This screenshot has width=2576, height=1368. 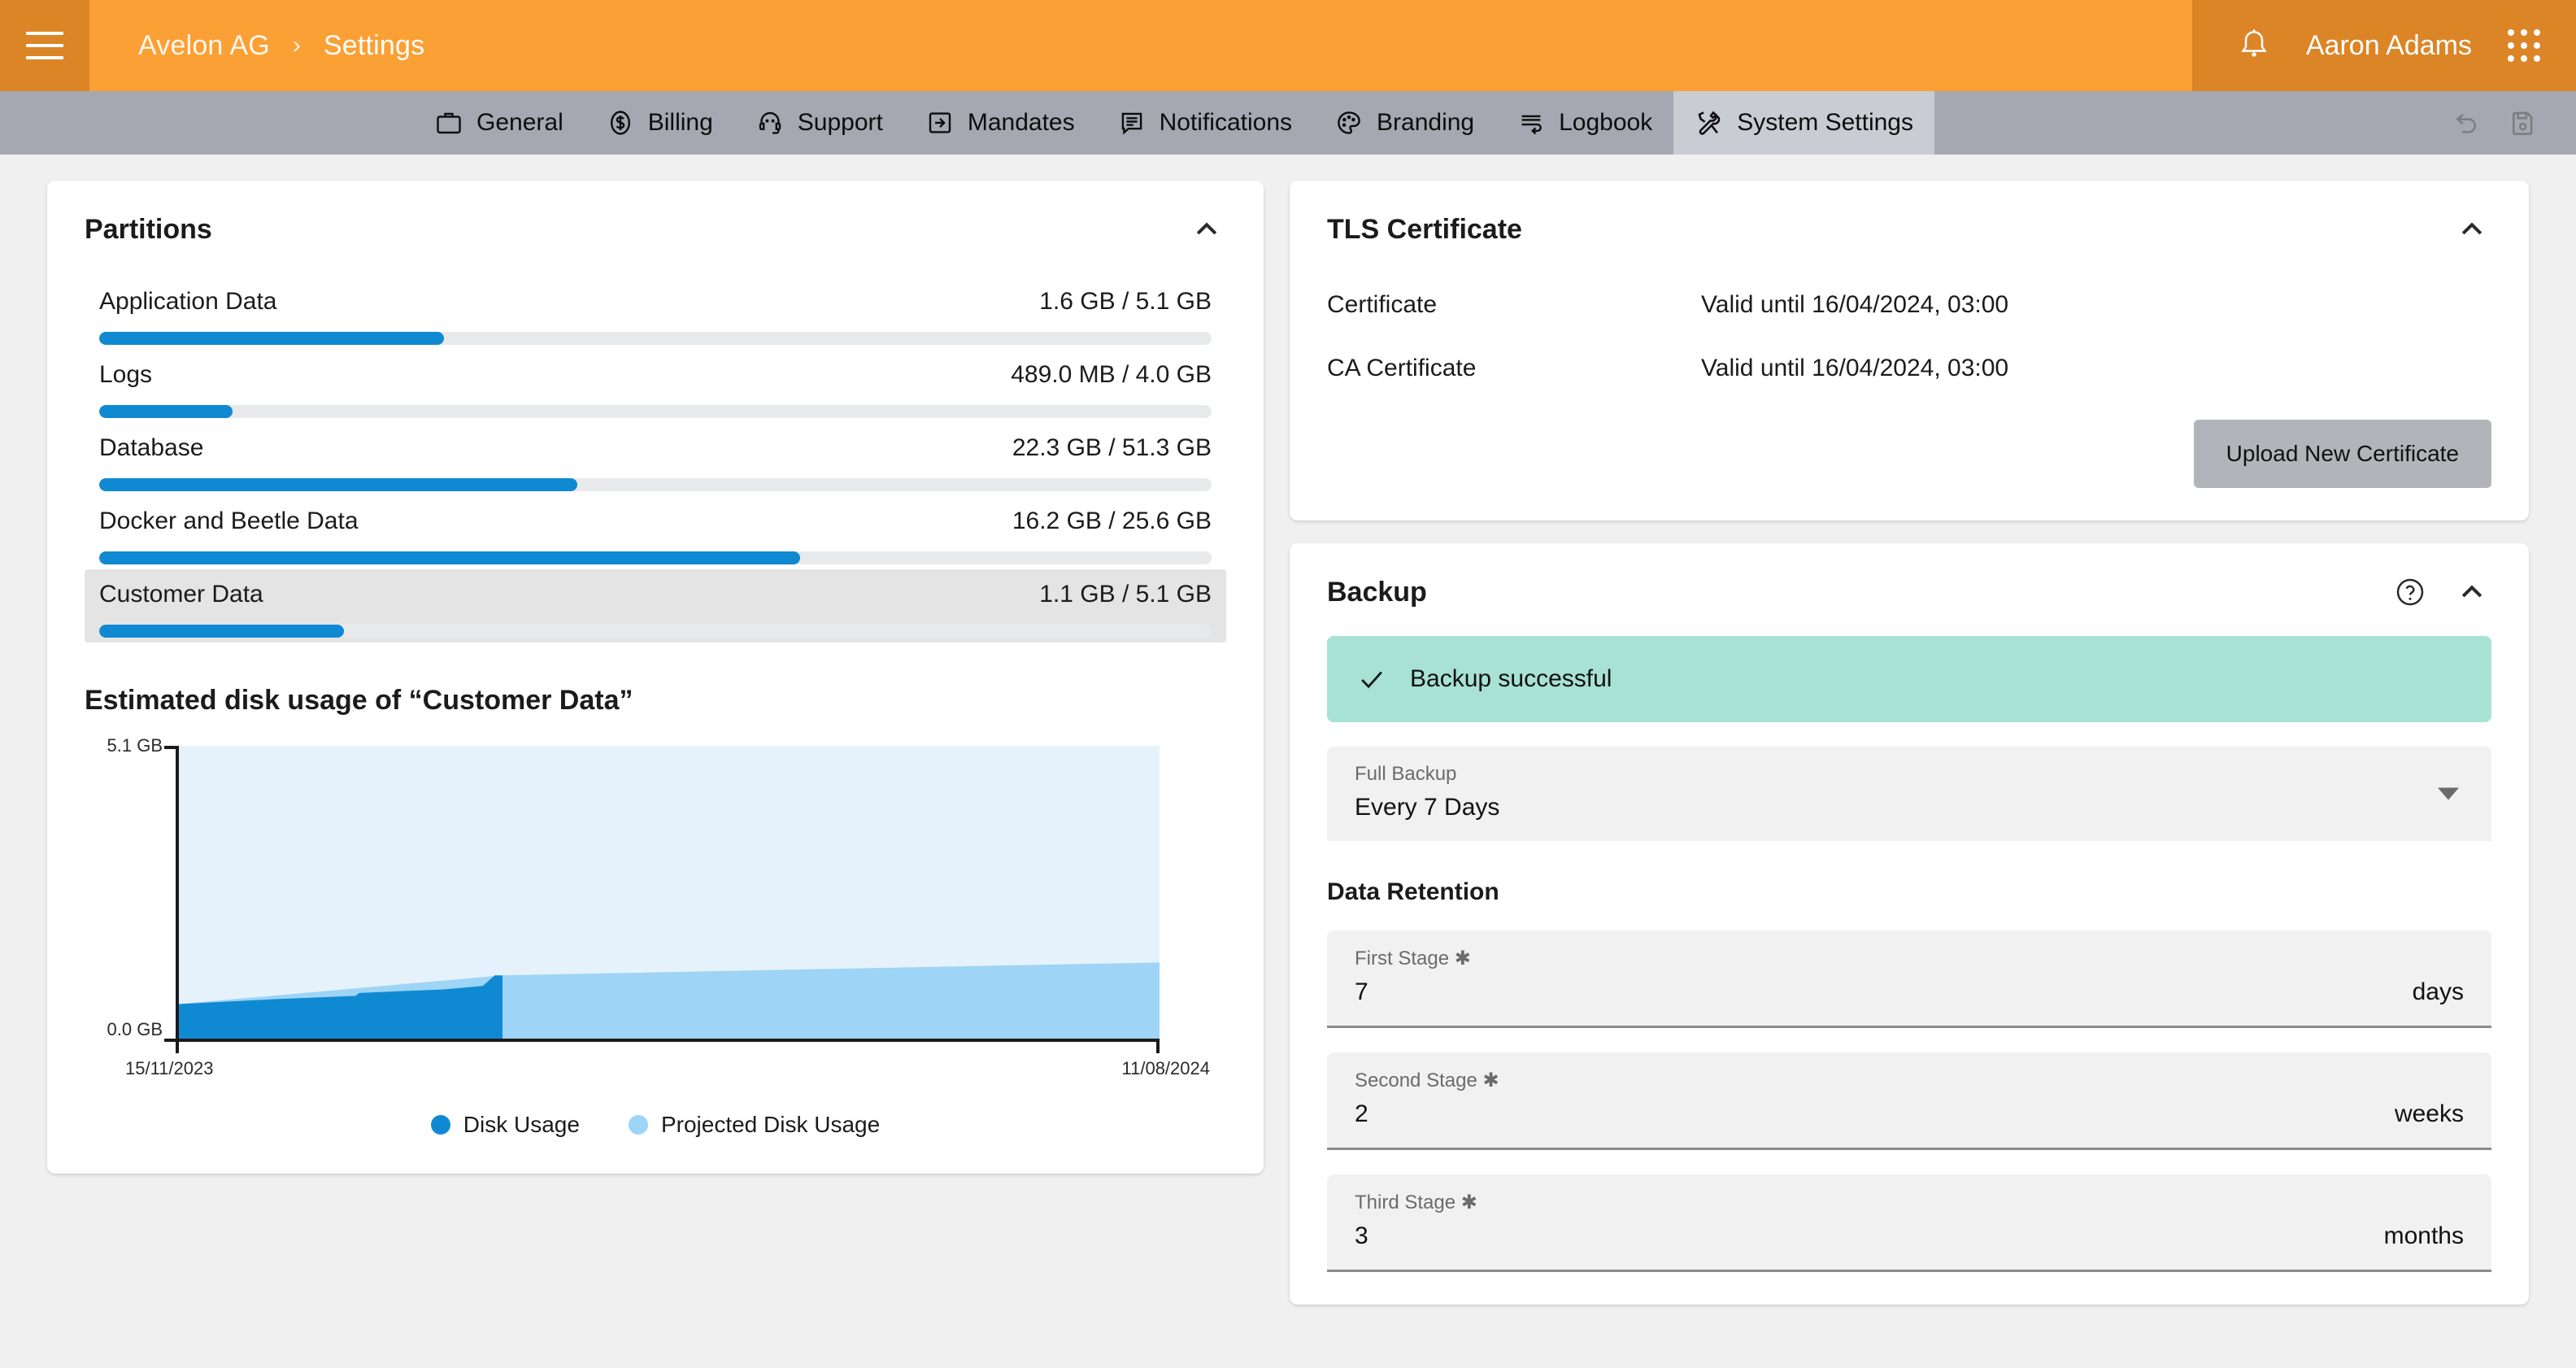 What do you see at coordinates (1402, 368) in the screenshot?
I see `tls-key: CA Certificate` at bounding box center [1402, 368].